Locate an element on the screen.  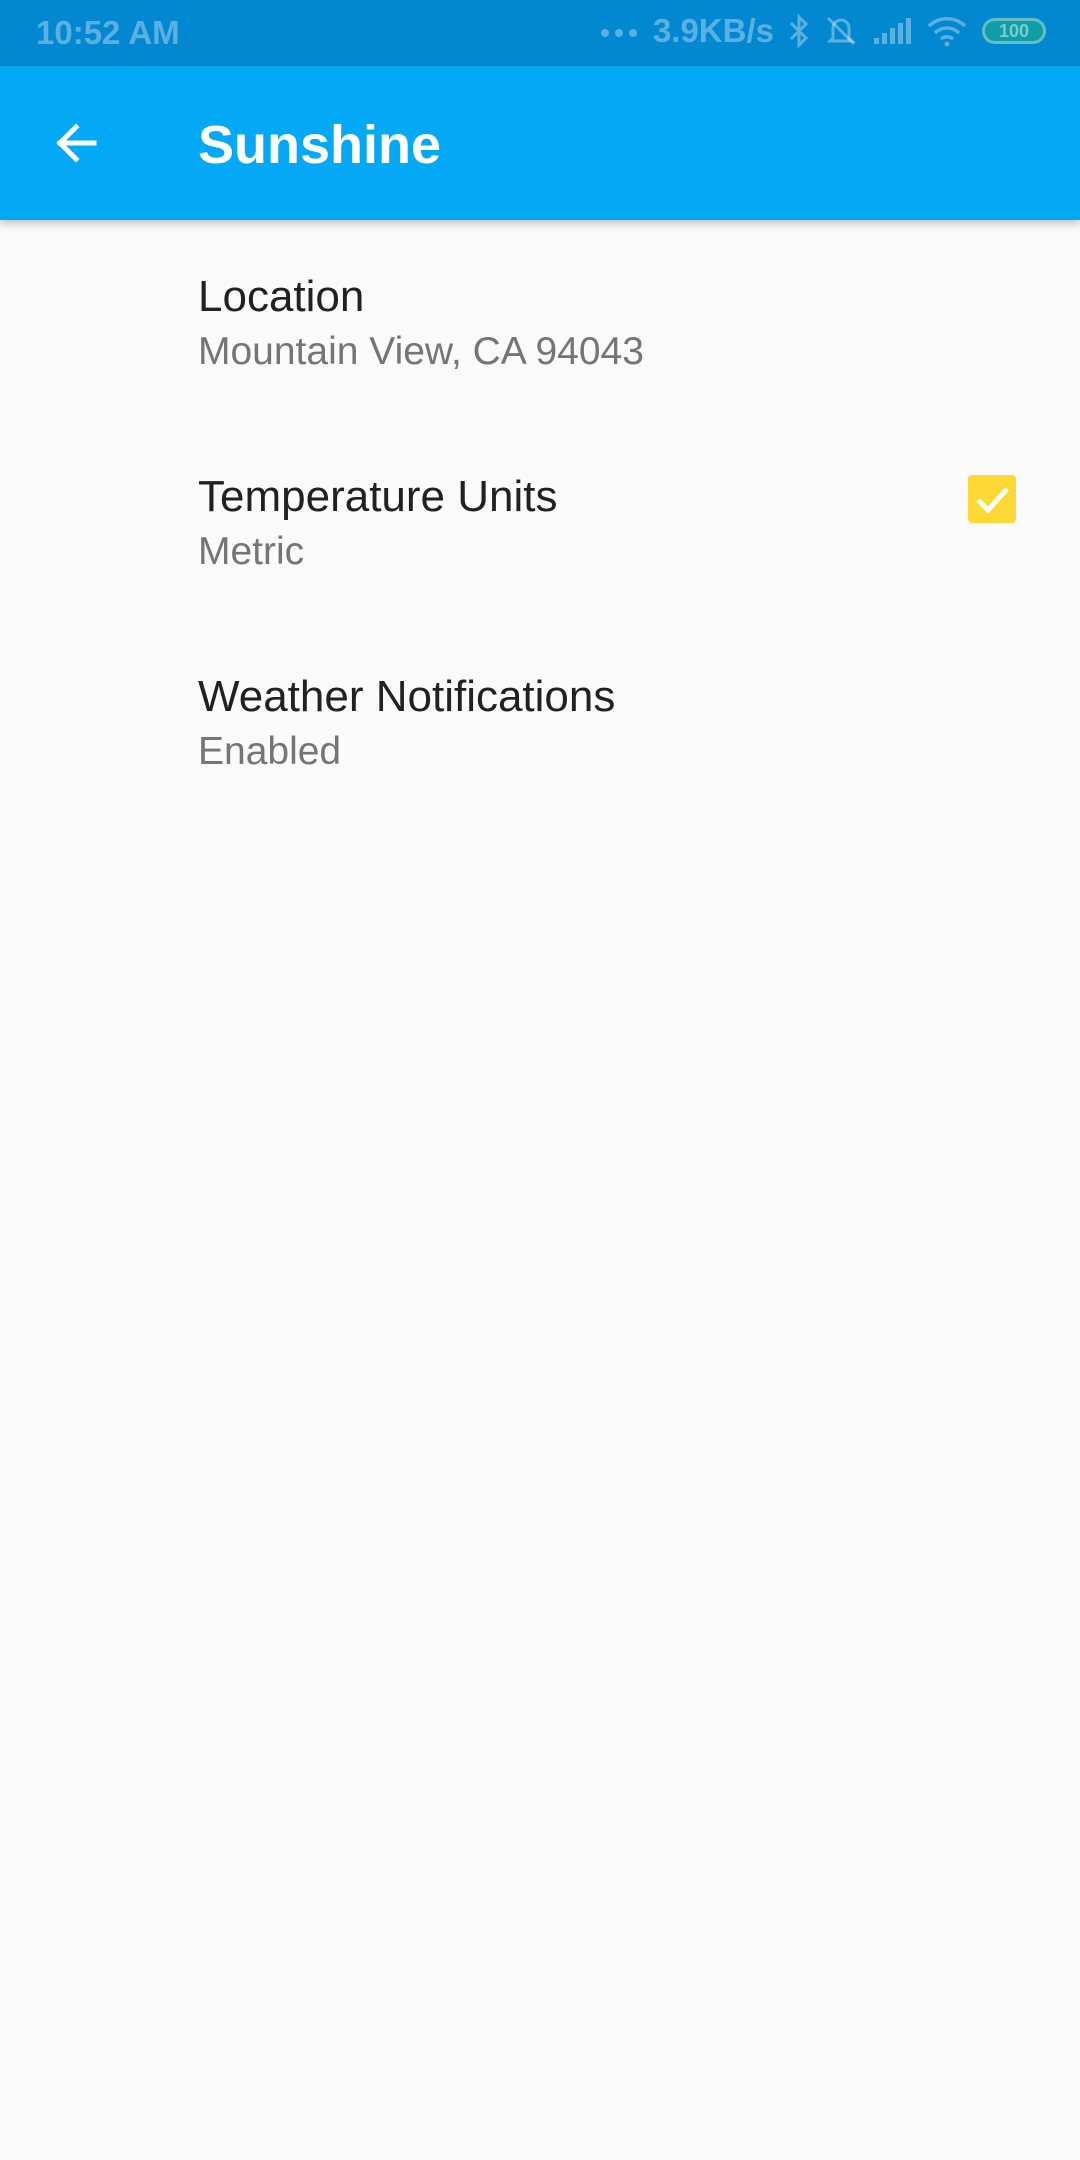
pref-temperature-units: Temperature Units Metric is located at coordinates (540, 520).